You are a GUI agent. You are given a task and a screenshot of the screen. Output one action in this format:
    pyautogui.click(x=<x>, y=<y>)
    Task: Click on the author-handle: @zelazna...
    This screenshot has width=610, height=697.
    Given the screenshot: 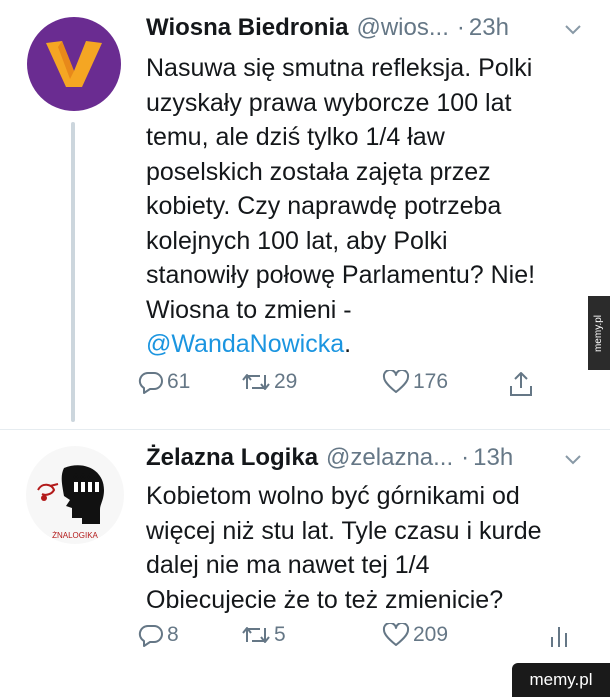 What is the action you would take?
    pyautogui.click(x=389, y=458)
    